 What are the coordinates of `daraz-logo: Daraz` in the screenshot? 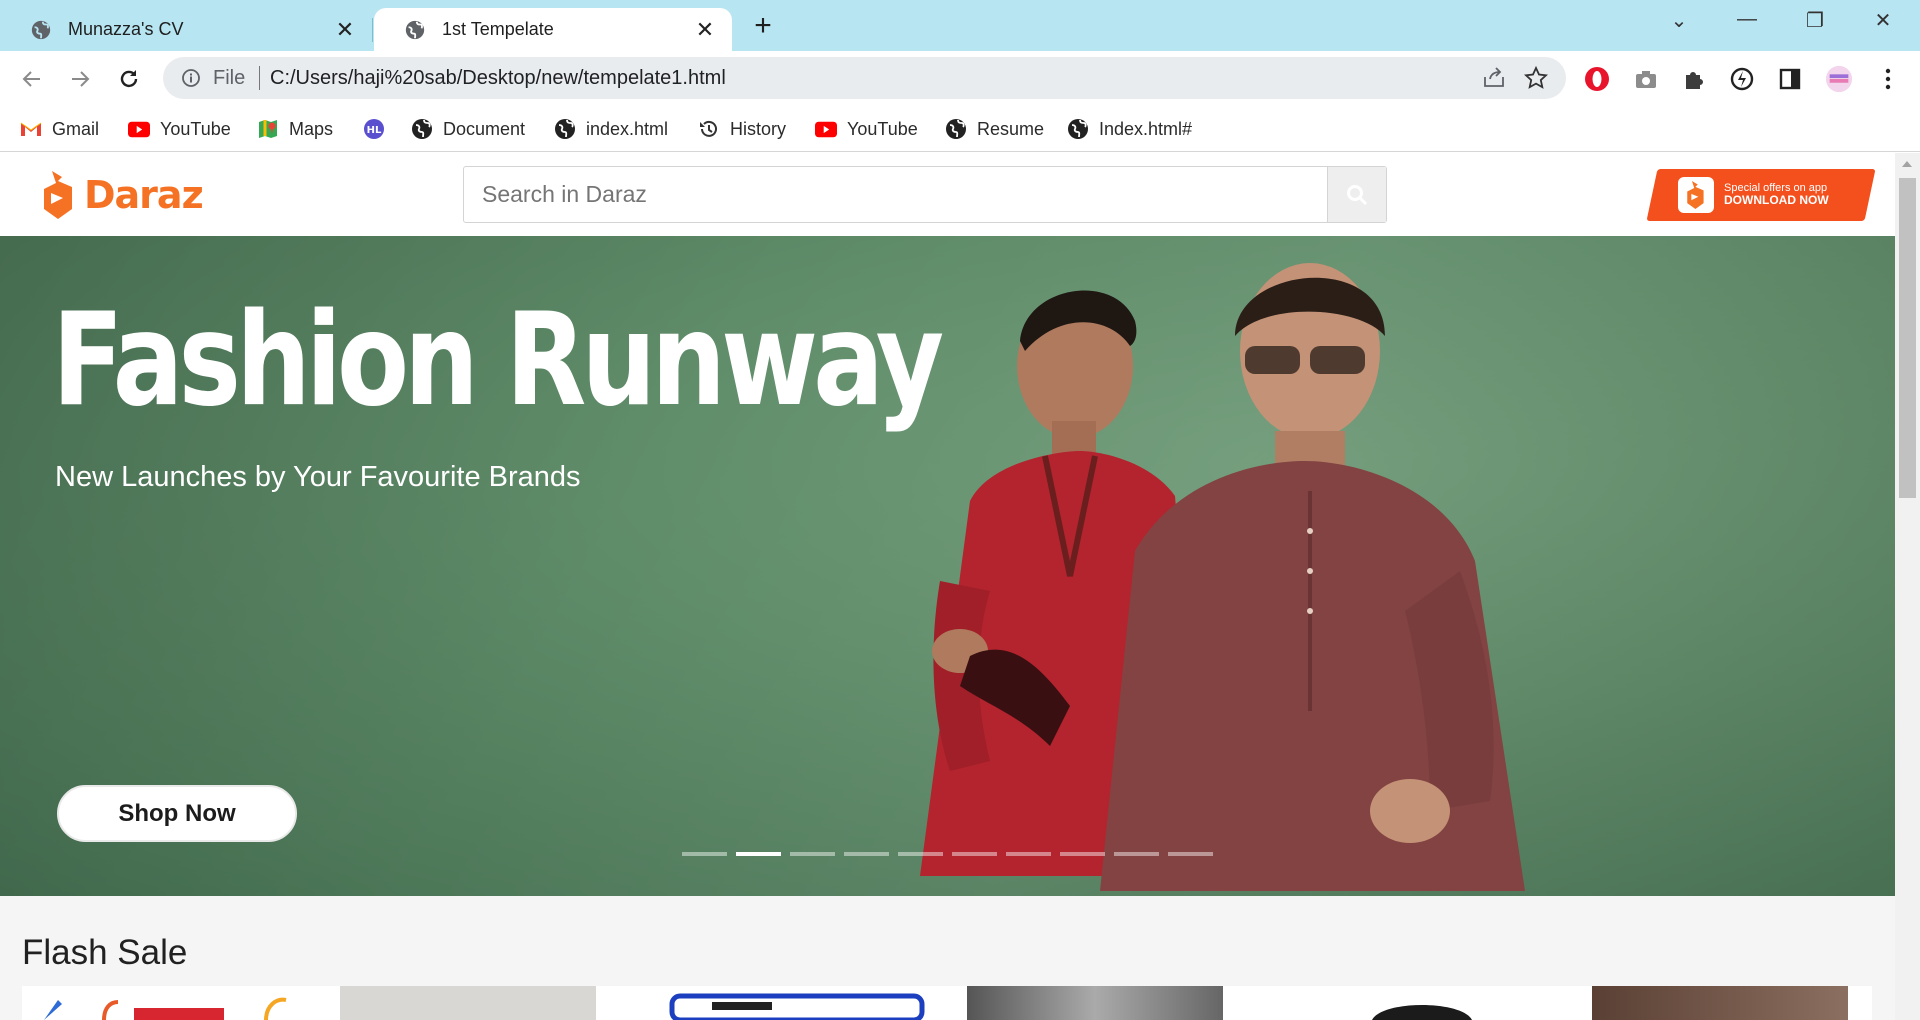 It's located at (123, 195).